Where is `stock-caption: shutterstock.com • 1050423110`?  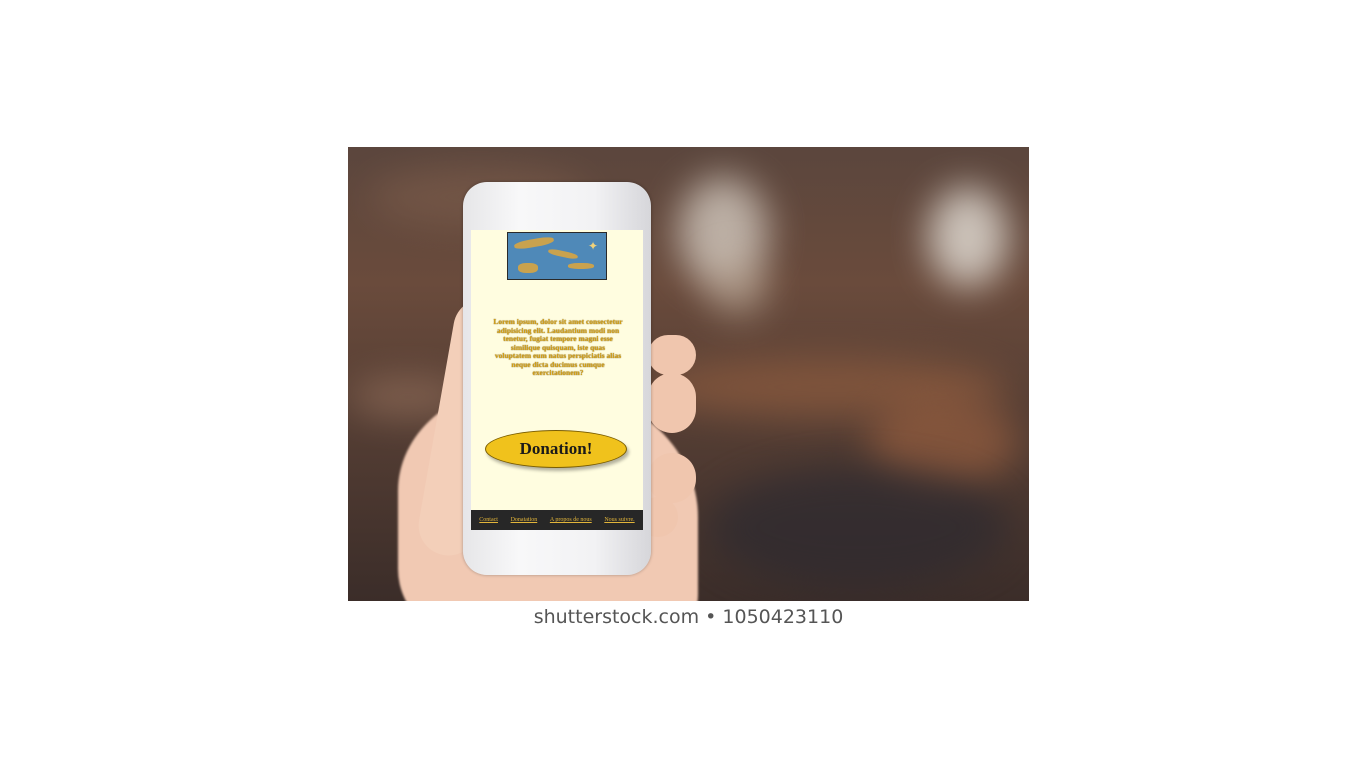 stock-caption: shutterstock.com • 1050423110 is located at coordinates (688, 617).